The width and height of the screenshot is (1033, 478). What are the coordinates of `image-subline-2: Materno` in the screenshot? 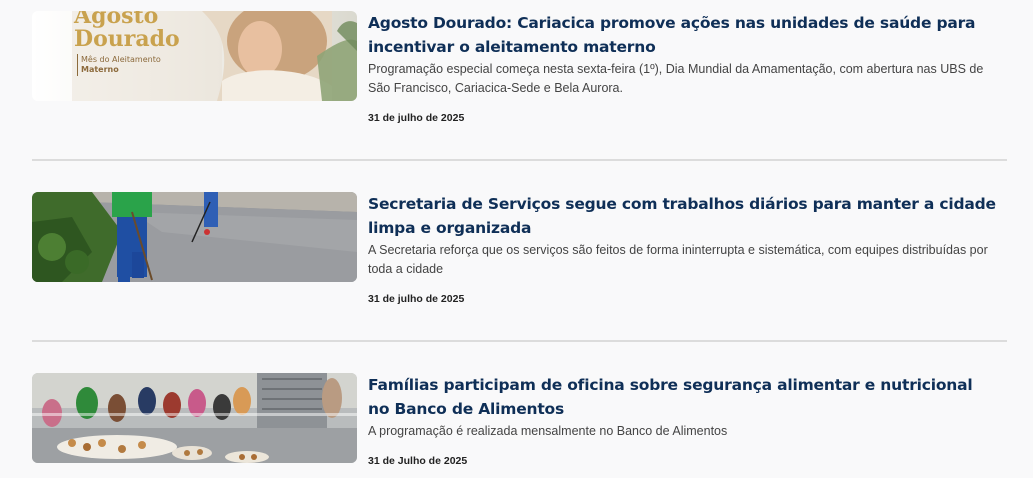 It's located at (100, 69).